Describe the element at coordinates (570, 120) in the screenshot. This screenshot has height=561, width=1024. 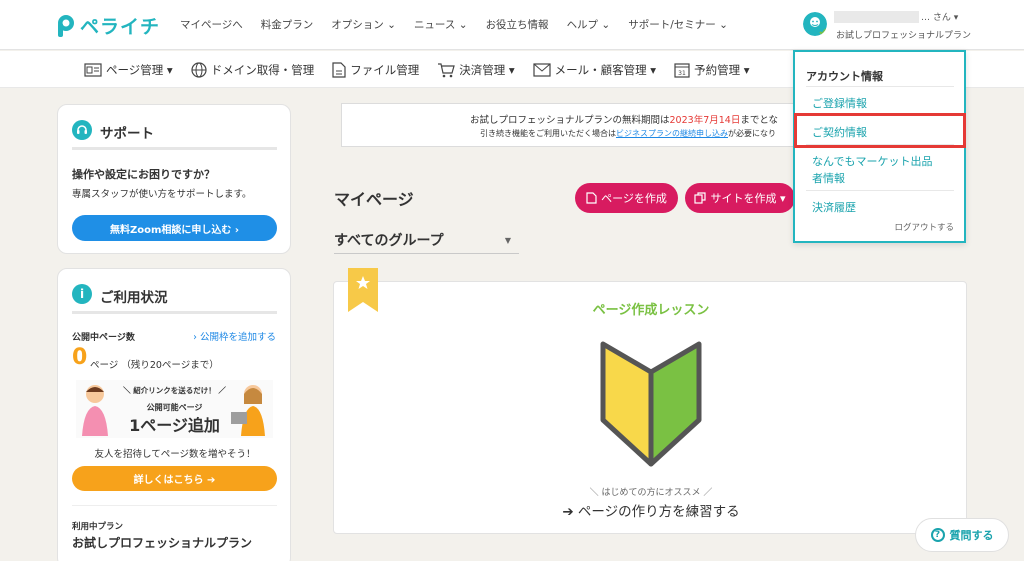
I see `notice-text: お試しプロフェッショナルプランの無料期間は` at that location.